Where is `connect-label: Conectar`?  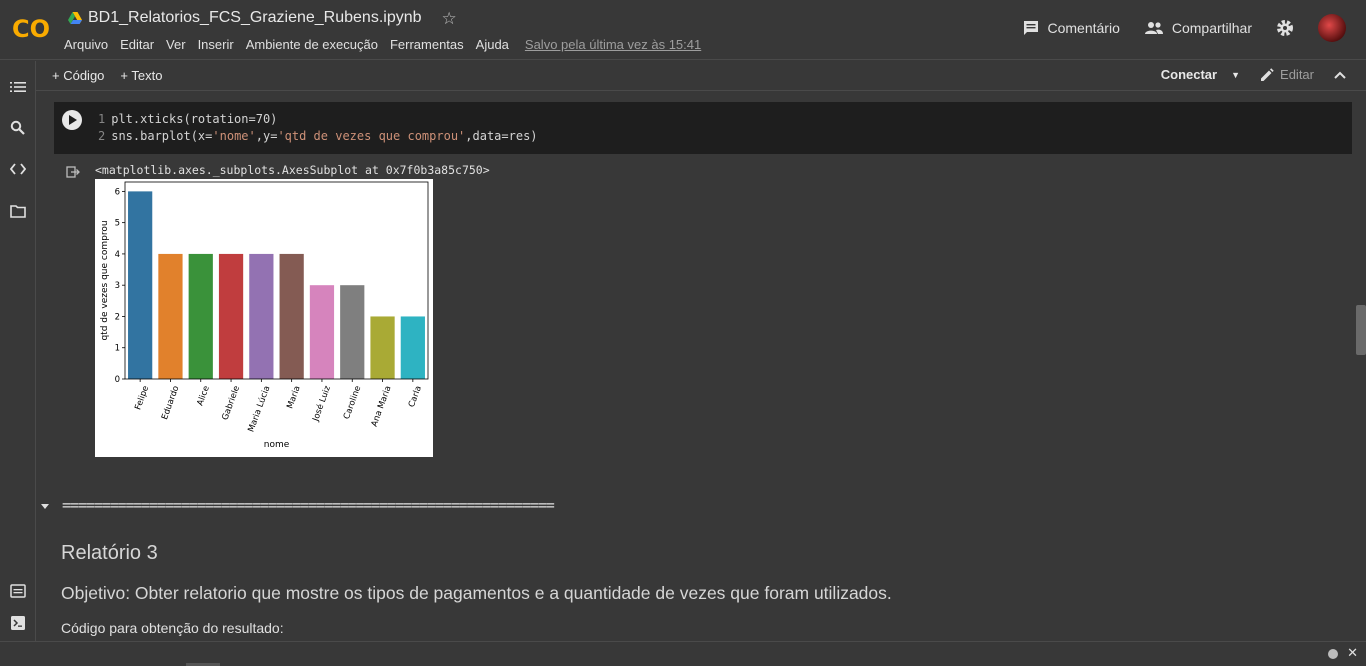
connect-label: Conectar is located at coordinates (1189, 74).